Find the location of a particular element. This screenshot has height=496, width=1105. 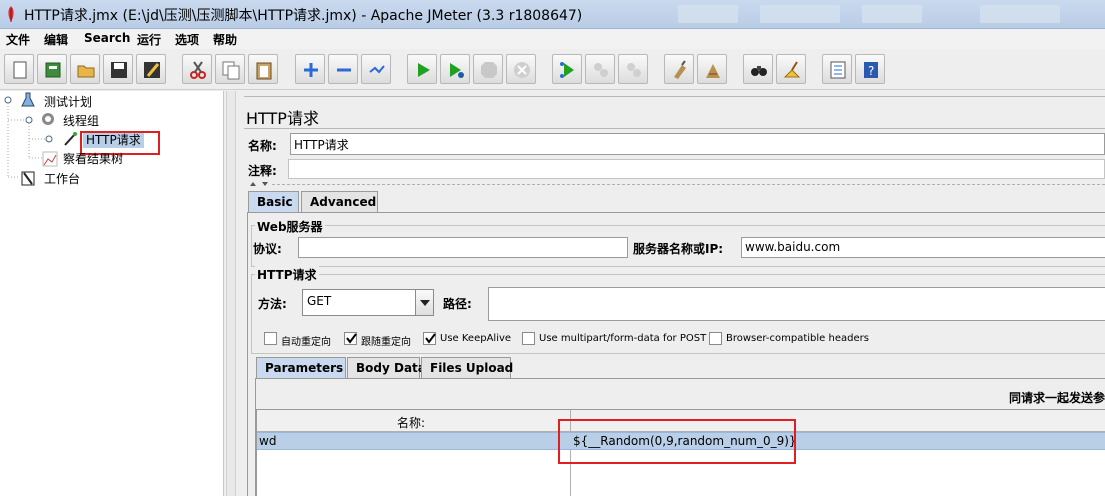

server-name-field: www.baidu.com is located at coordinates (923, 247).